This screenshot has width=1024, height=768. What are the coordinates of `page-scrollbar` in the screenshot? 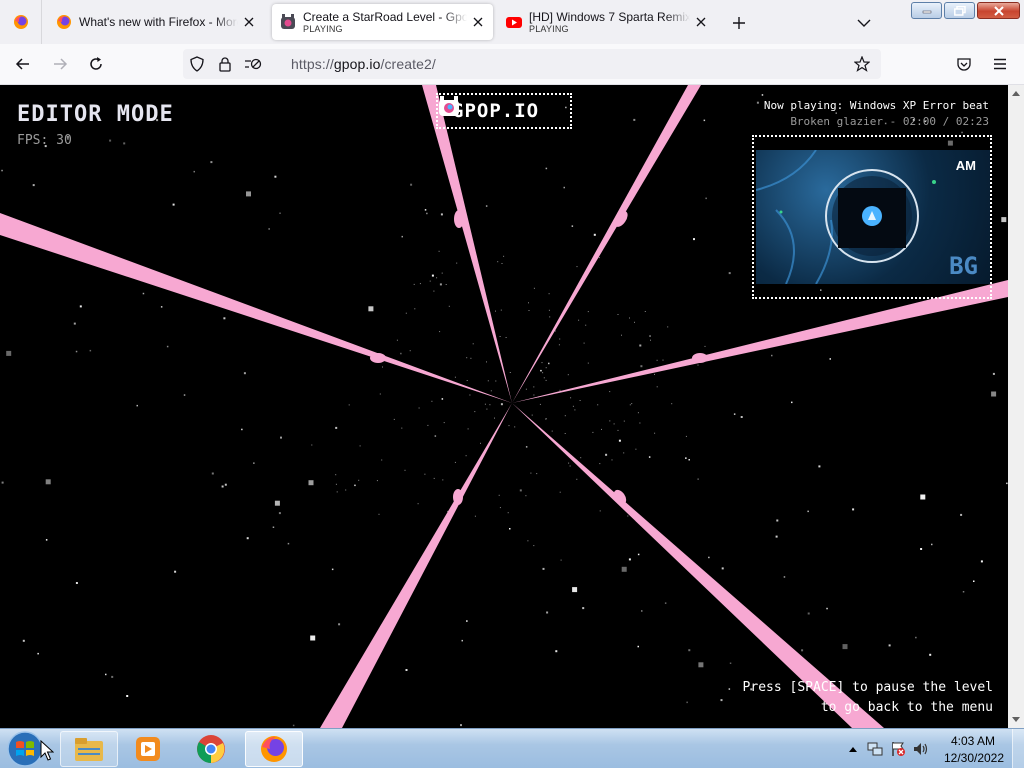 It's located at (1016, 406).